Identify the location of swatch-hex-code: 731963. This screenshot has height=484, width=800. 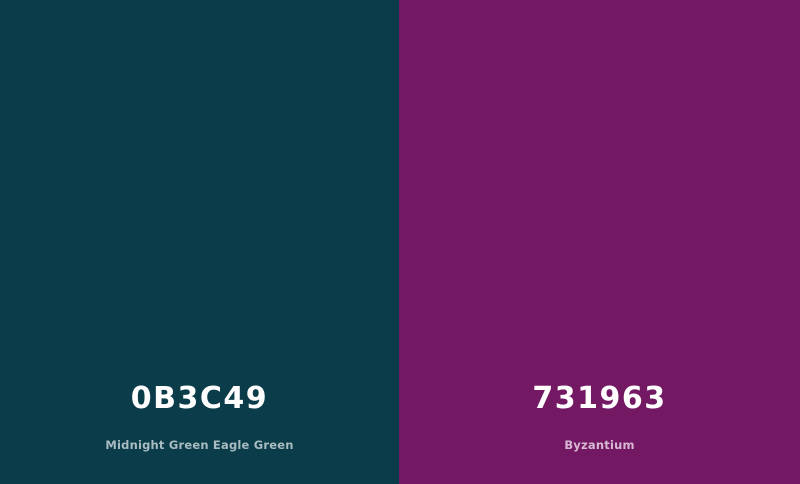
(599, 398).